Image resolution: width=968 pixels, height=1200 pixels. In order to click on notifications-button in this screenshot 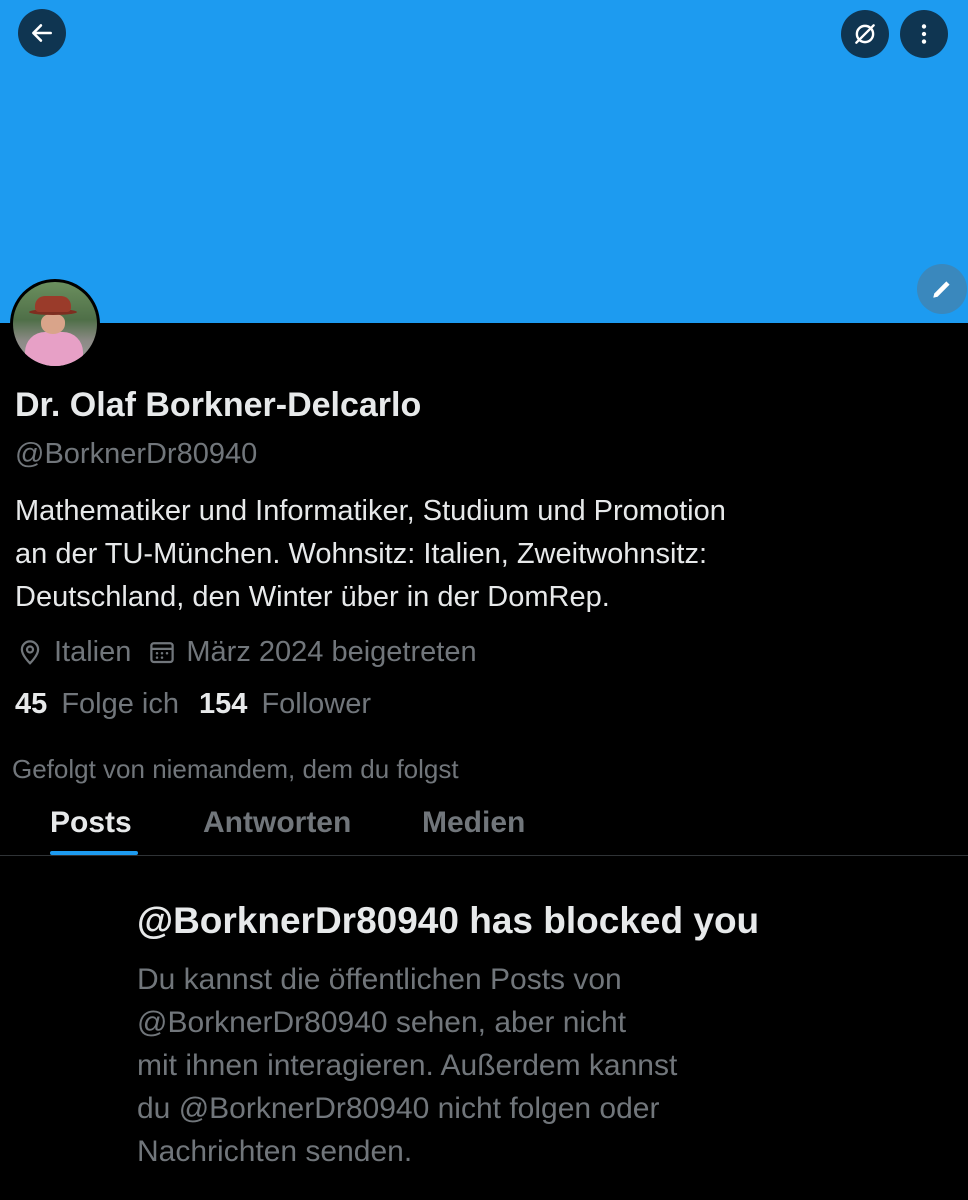, I will do `click(865, 34)`.